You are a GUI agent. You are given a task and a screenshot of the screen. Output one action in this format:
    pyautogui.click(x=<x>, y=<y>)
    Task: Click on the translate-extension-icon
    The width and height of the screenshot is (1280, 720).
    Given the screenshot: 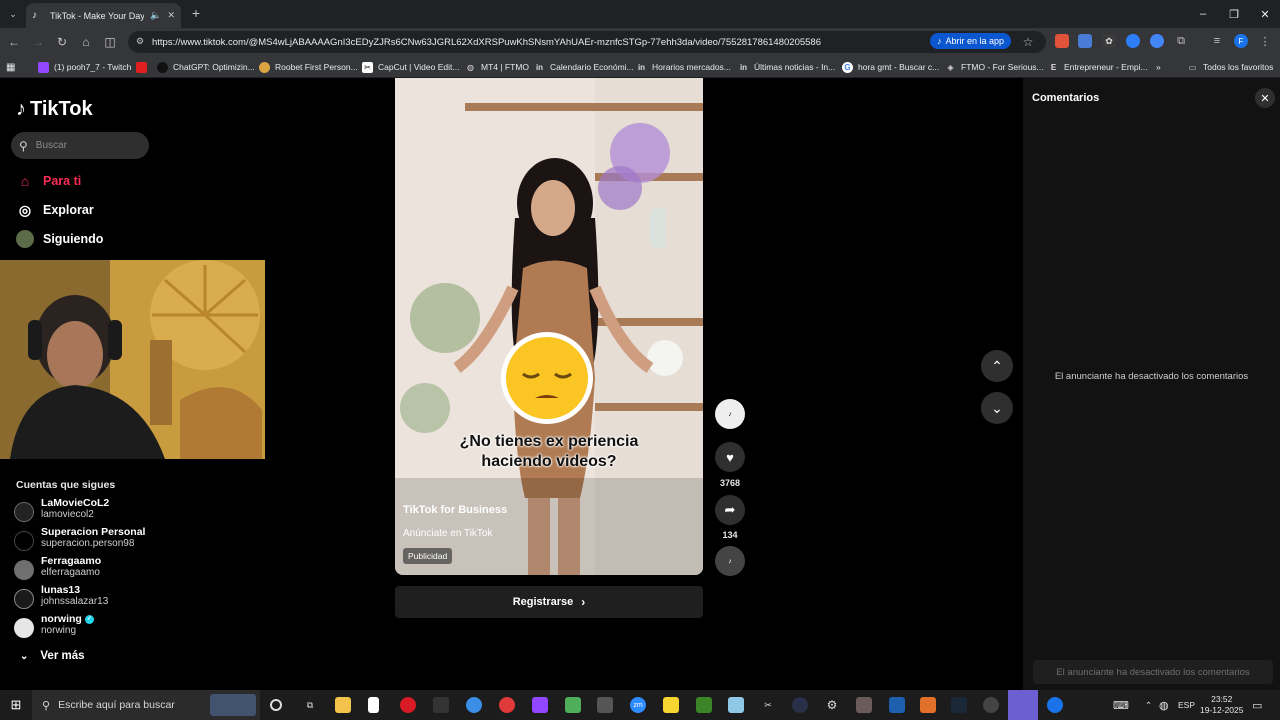 What is the action you would take?
    pyautogui.click(x=1085, y=41)
    